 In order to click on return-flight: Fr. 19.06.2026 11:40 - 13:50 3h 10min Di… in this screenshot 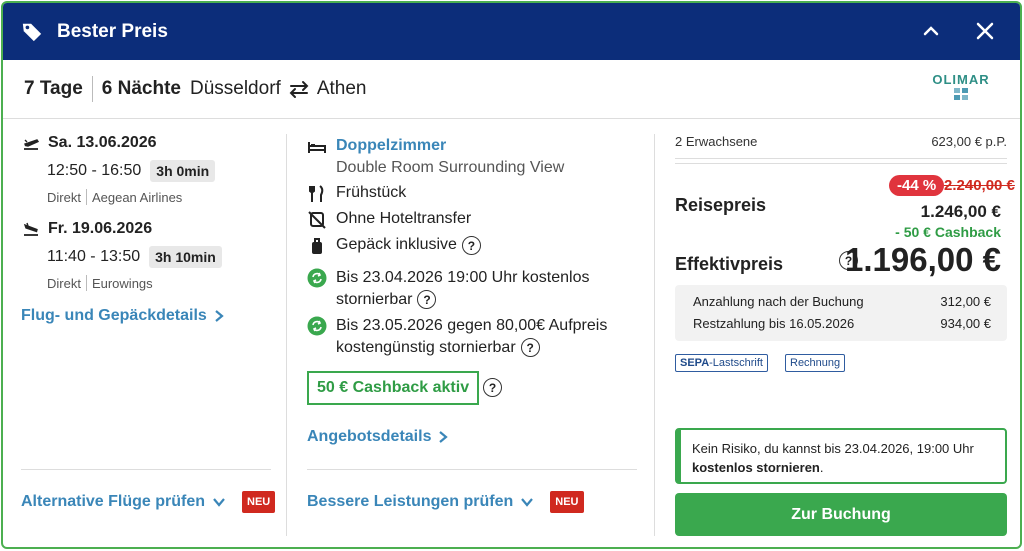, I will do `click(122, 255)`.